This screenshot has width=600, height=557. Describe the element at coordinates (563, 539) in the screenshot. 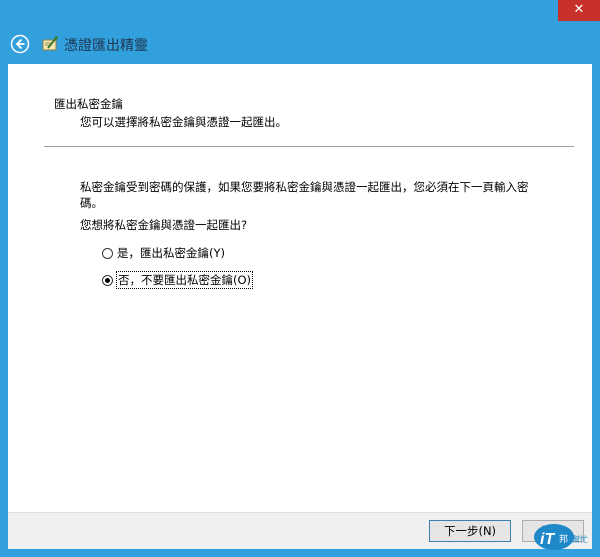

I see `svg-text: 邦` at that location.